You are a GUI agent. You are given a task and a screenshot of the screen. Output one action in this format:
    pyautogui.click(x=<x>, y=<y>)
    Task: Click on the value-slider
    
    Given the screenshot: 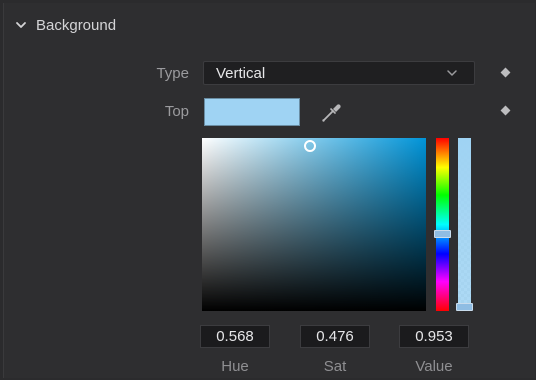 What is the action you would take?
    pyautogui.click(x=464, y=224)
    